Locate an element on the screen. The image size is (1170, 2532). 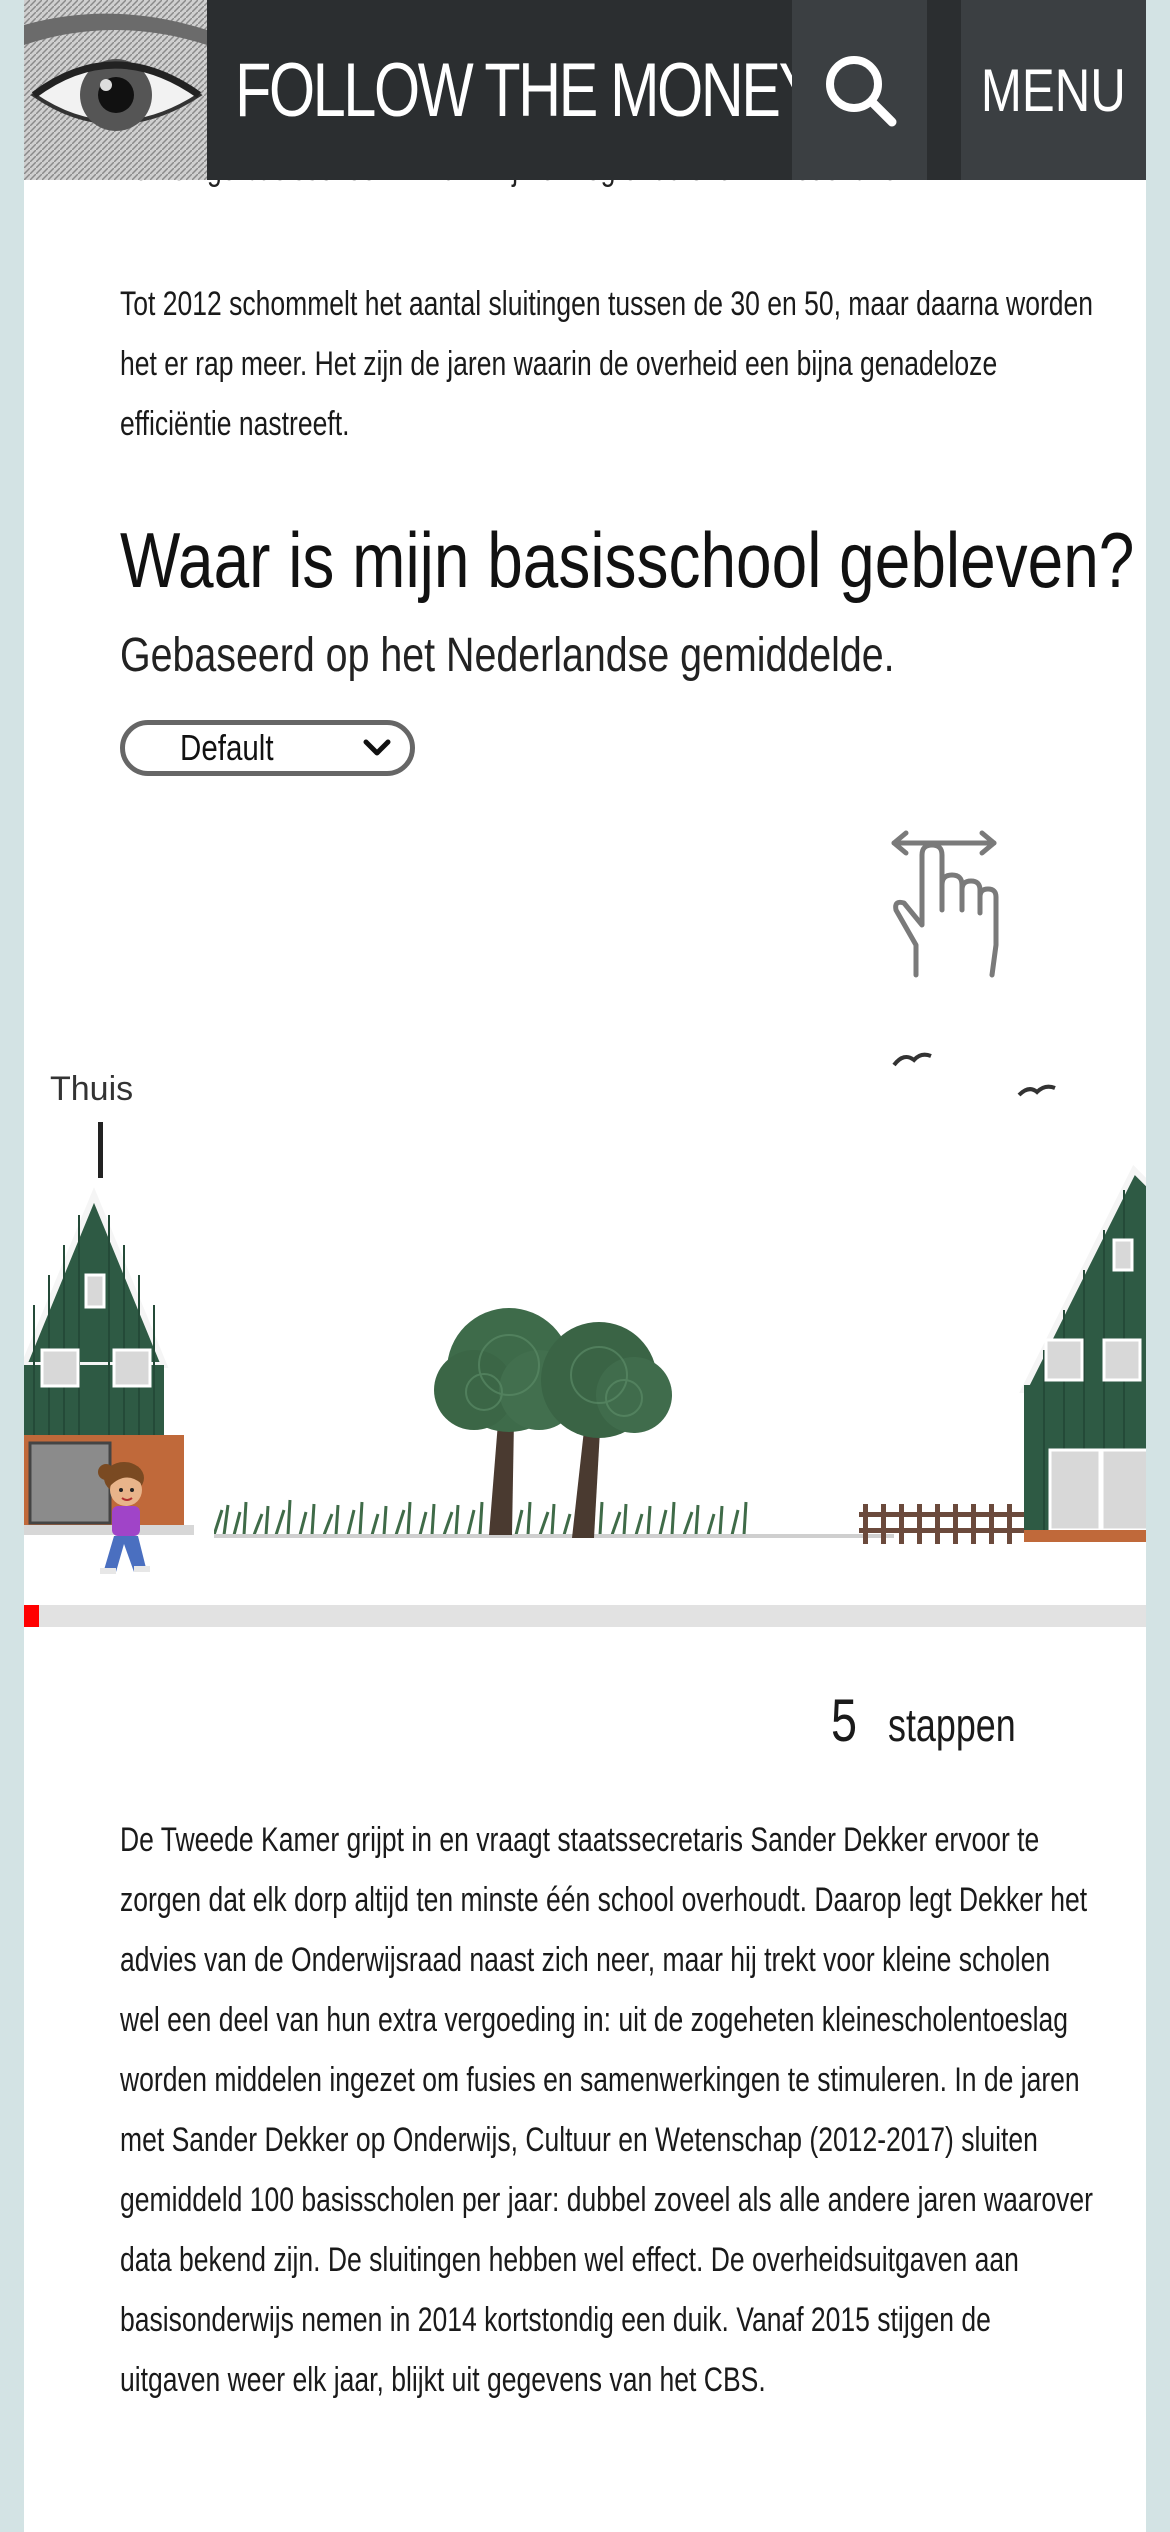
fence-illustration is located at coordinates (944, 1524).